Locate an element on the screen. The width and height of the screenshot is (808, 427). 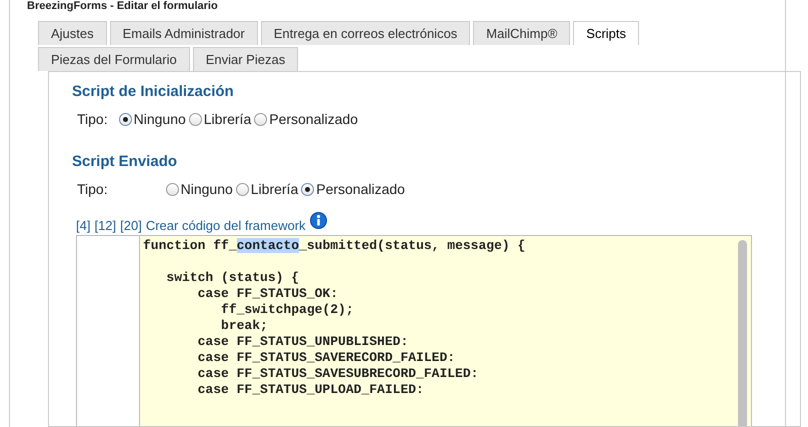
code-line: function ff_contacto_submitted(status, message) { is located at coordinates (334, 246).